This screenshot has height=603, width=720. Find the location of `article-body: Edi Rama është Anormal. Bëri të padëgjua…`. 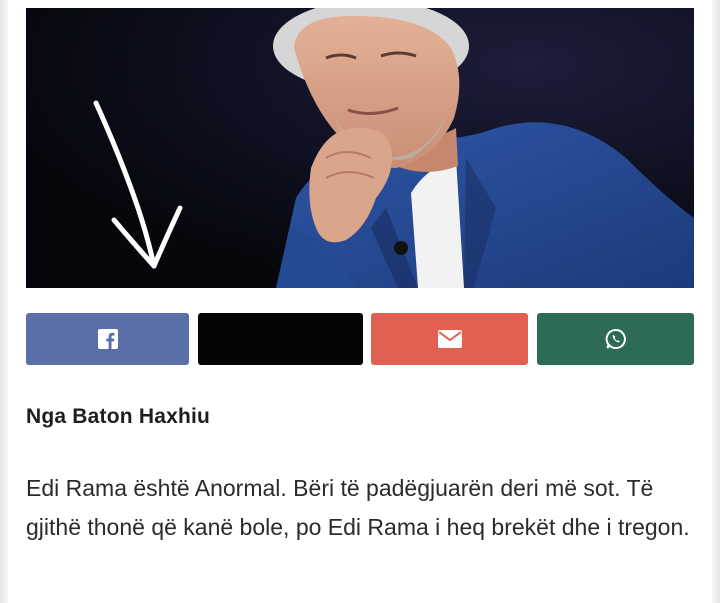

article-body: Edi Rama është Anormal. Bëri të padëgjua… is located at coordinates (358, 507).